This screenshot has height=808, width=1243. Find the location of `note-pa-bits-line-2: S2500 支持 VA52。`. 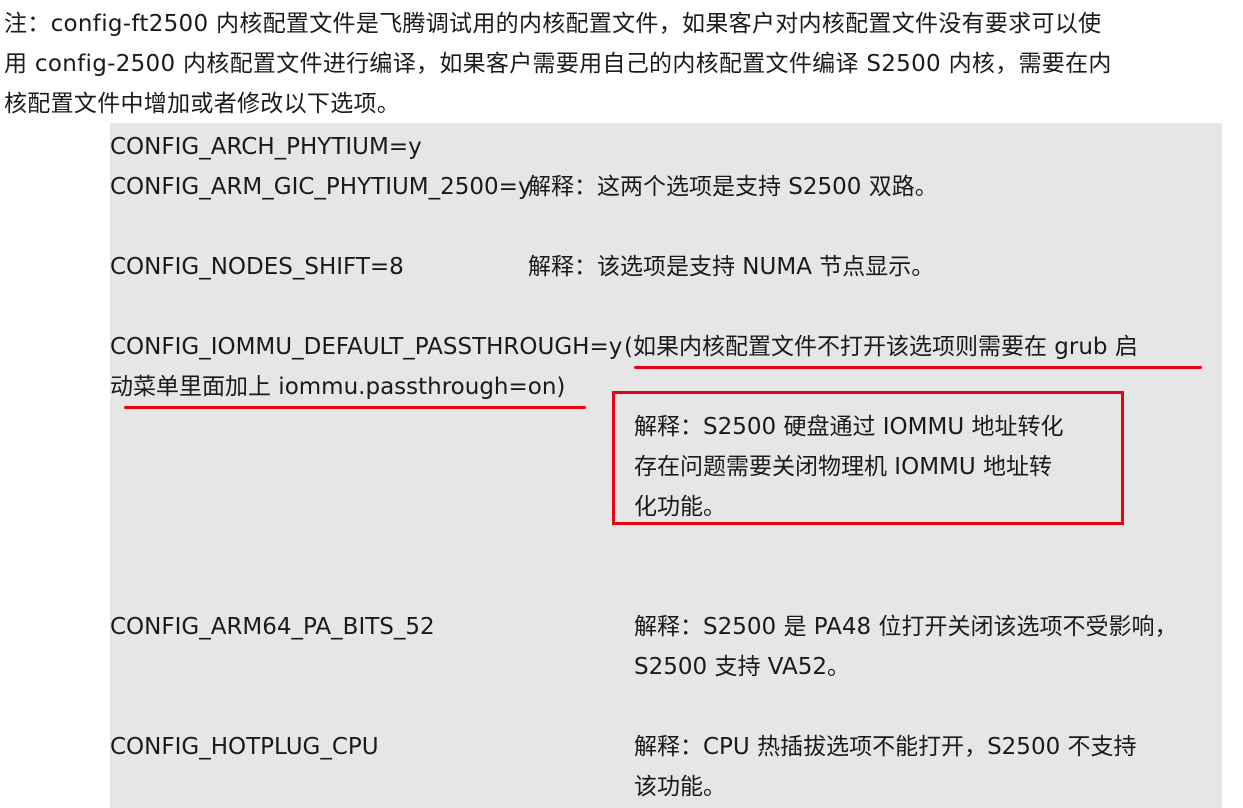

note-pa-bits-line-2: S2500 支持 VA52。 is located at coordinates (742, 667).